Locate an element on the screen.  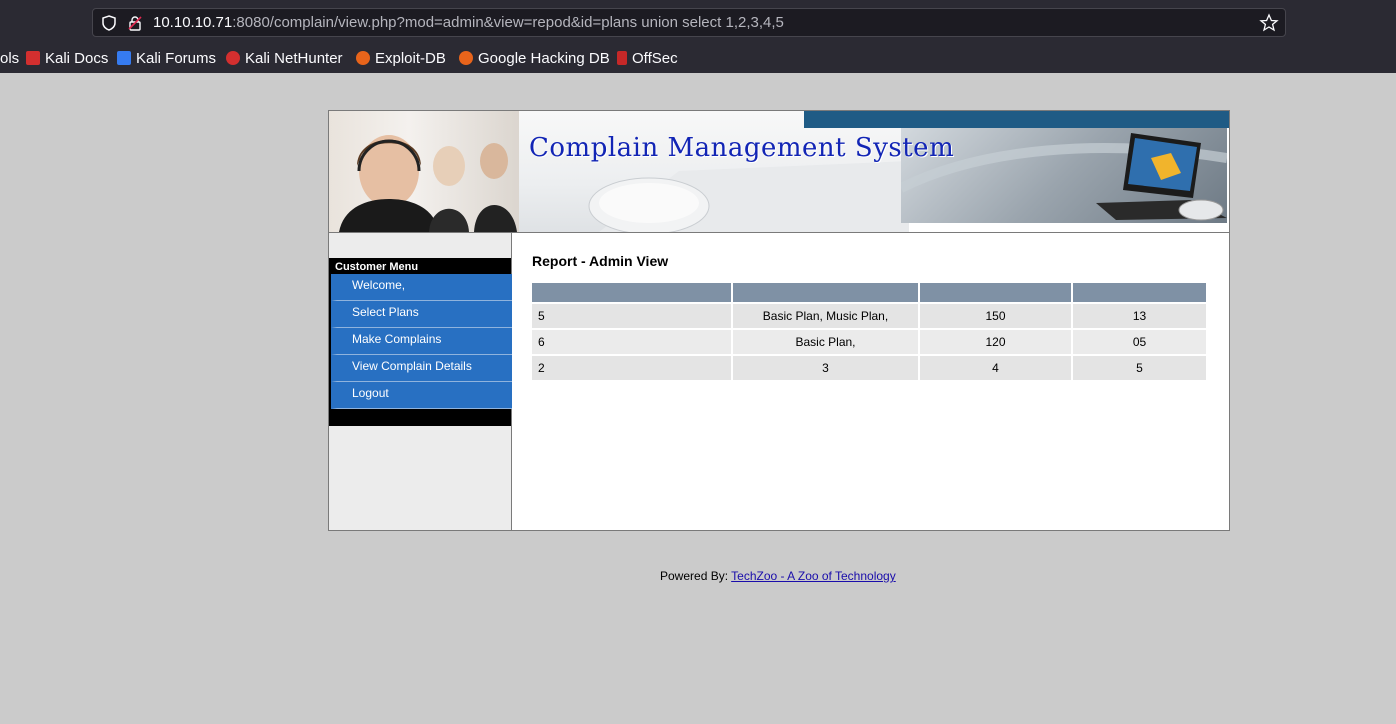
table-cell: 120 is located at coordinates (996, 341).